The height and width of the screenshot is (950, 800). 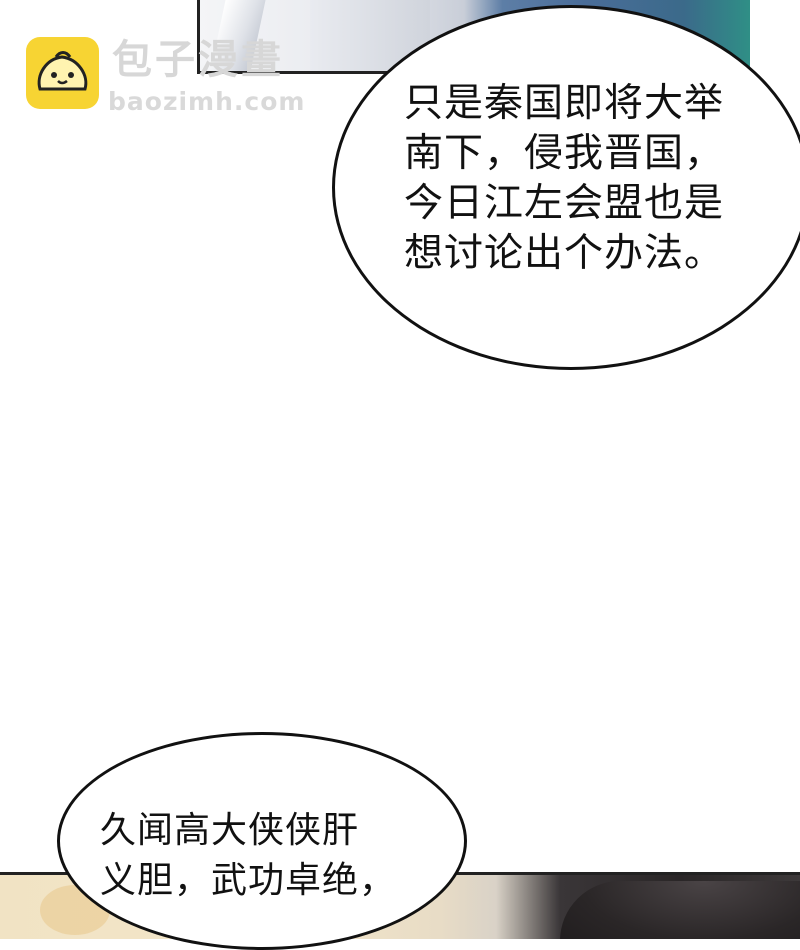 What do you see at coordinates (564, 178) in the screenshot?
I see `speech-bubble-text: 只是秦国即将大举 南下，侵我晋国， 今日江左会盟也是 想讨论出个办法。` at bounding box center [564, 178].